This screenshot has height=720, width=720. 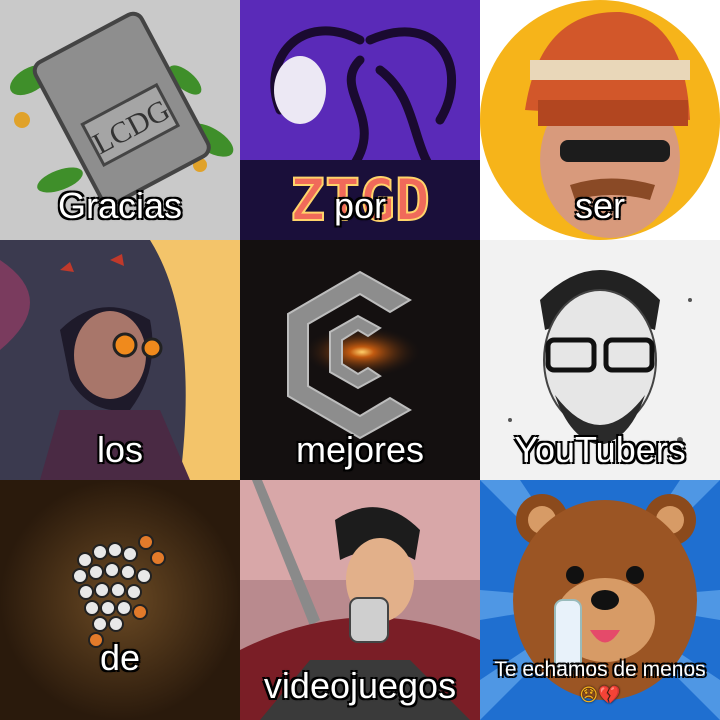 I want to click on tile-videojuegos: videojuegos, so click(x=360, y=600).